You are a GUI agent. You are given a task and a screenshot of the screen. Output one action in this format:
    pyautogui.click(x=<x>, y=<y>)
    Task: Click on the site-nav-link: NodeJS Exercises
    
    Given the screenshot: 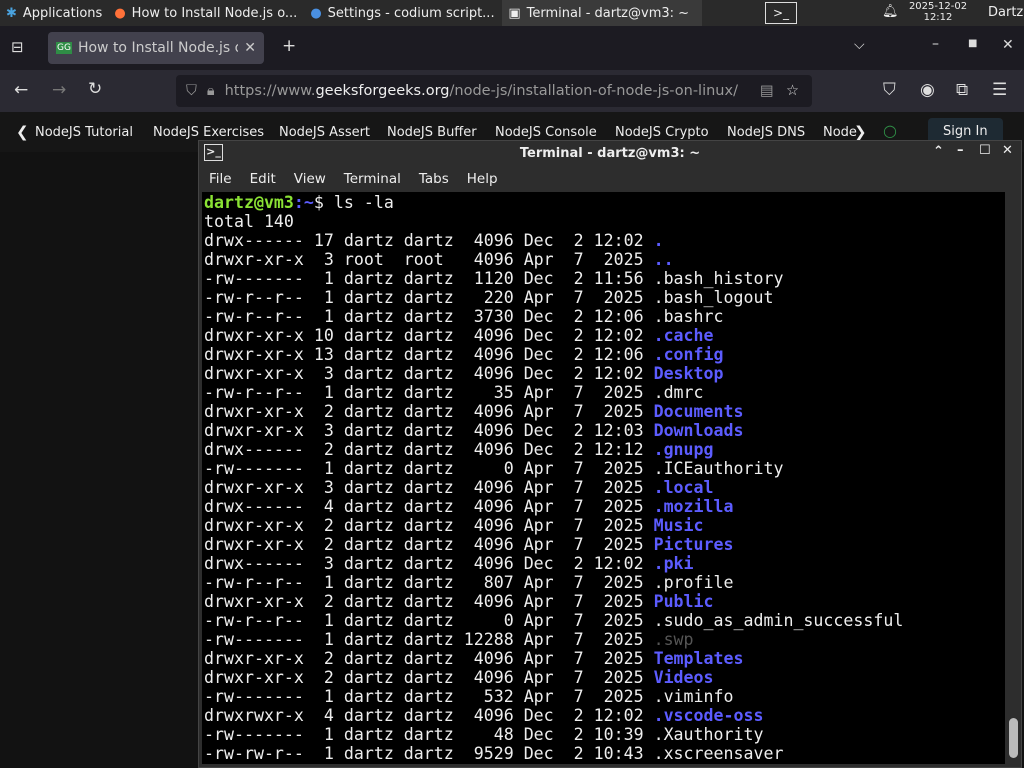 What is the action you would take?
    pyautogui.click(x=208, y=132)
    